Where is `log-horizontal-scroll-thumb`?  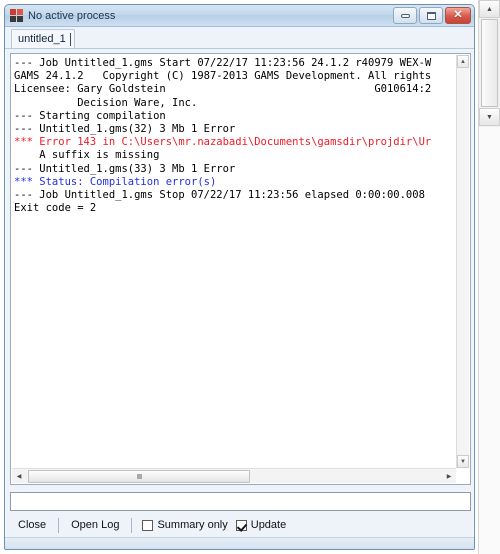
log-horizontal-scroll-thumb is located at coordinates (139, 476).